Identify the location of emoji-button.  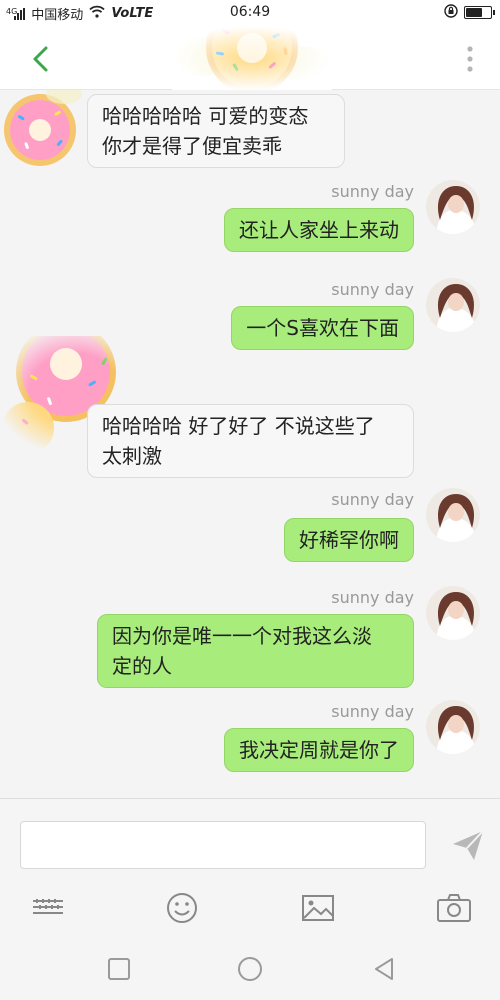
(182, 908).